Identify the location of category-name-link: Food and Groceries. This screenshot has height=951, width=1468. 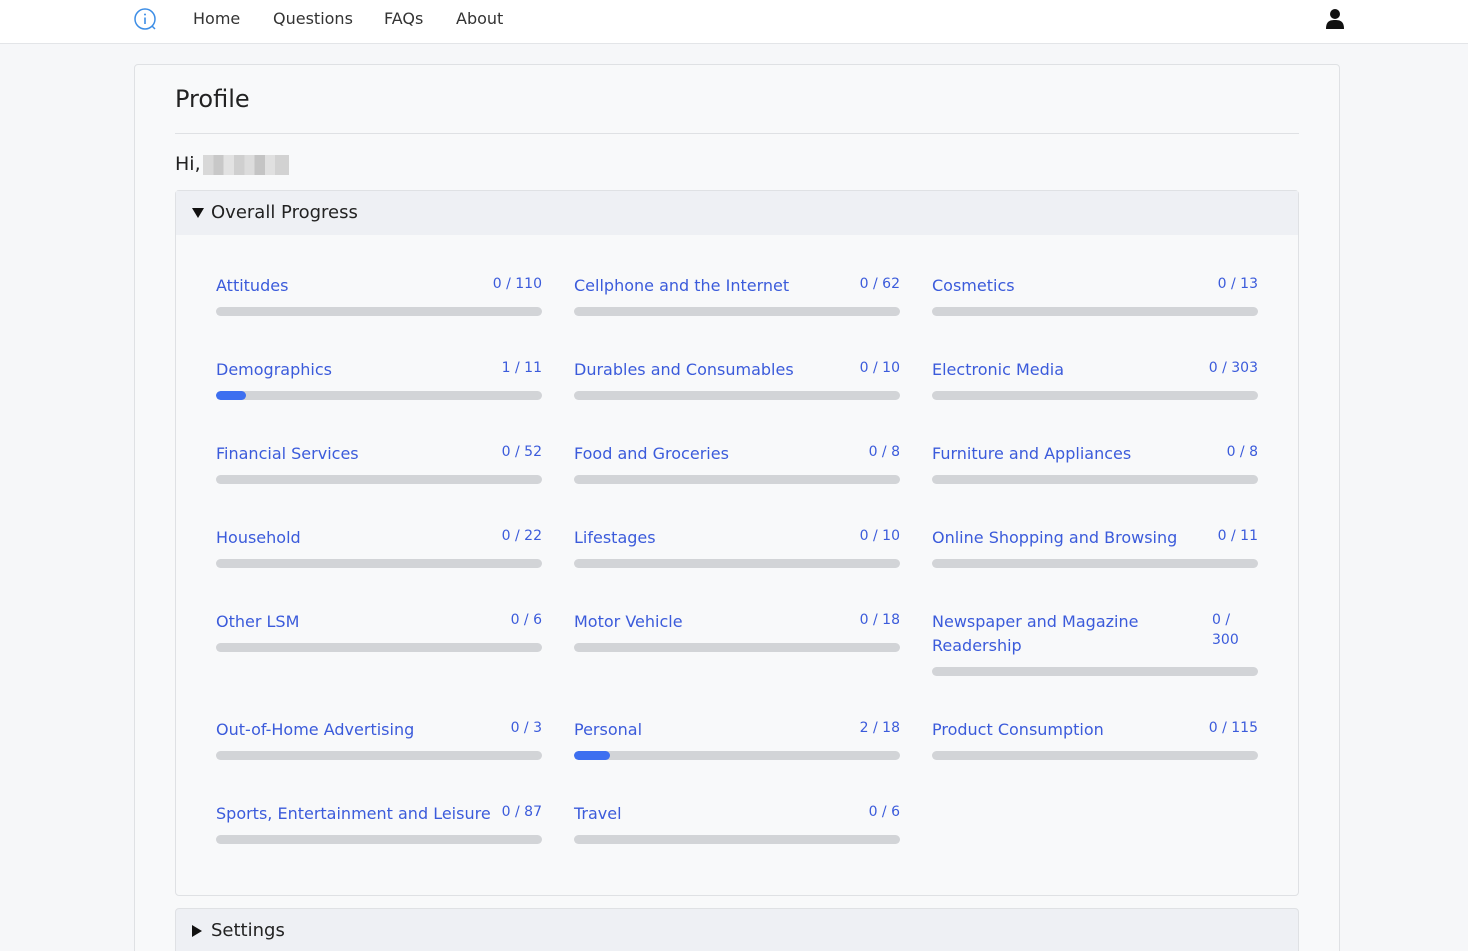
(651, 454).